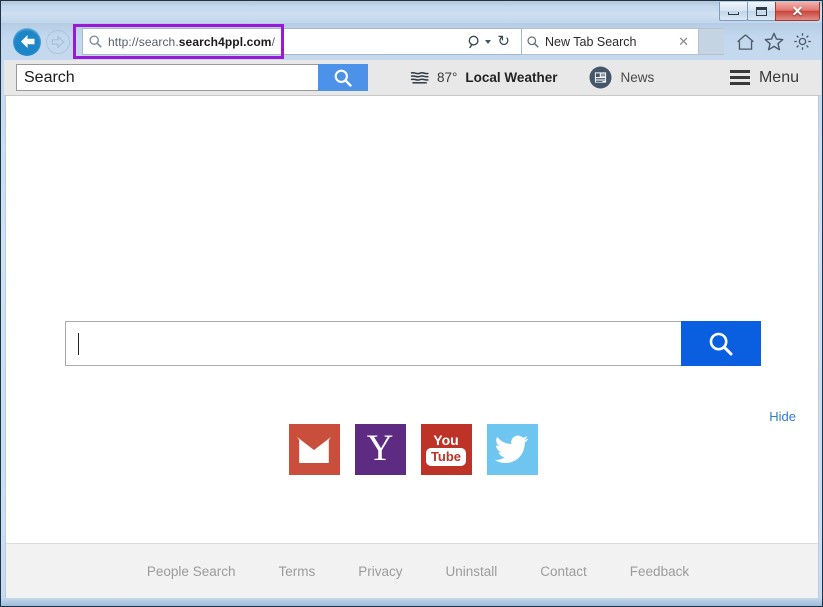  What do you see at coordinates (412, 449) in the screenshot?
I see `shortcut-tiles: Y You Tube` at bounding box center [412, 449].